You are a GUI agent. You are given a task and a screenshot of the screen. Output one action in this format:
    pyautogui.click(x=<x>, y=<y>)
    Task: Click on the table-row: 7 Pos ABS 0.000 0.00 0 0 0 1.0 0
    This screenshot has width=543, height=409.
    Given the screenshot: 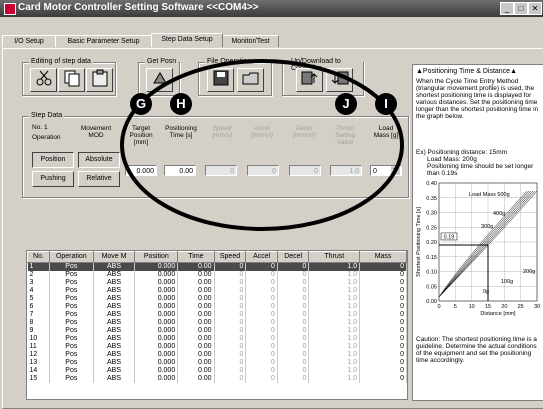 What is the action you would take?
    pyautogui.click(x=217, y=315)
    